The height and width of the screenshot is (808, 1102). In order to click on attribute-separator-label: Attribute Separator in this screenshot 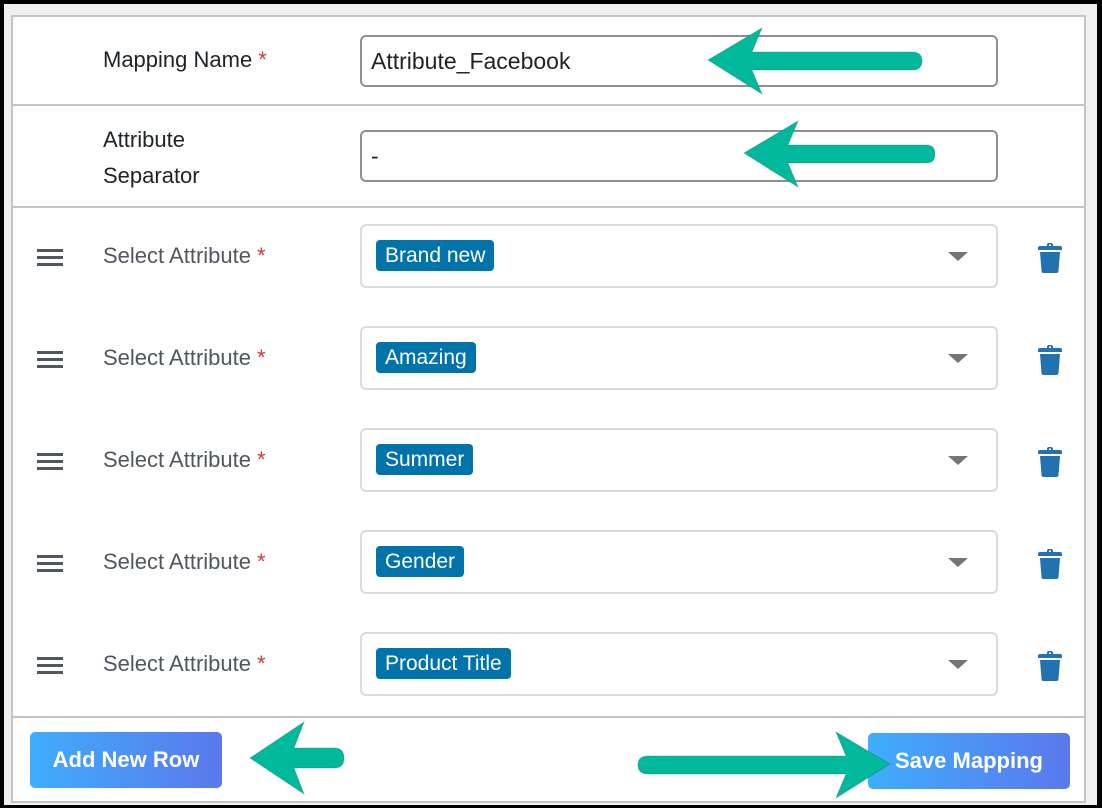, I will do `click(151, 158)`.